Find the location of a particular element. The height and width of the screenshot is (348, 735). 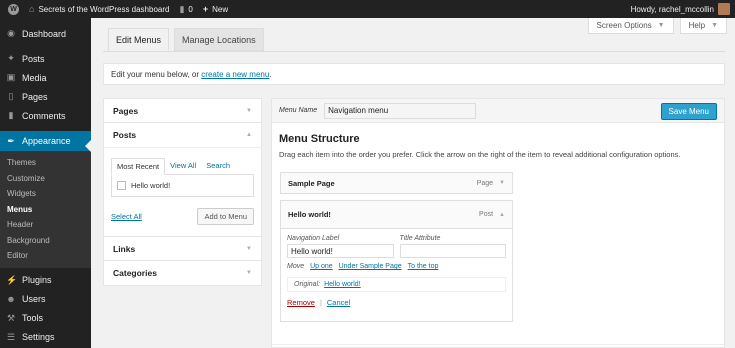

posts-subtabs: Most Recent View All Search is located at coordinates (182, 166).